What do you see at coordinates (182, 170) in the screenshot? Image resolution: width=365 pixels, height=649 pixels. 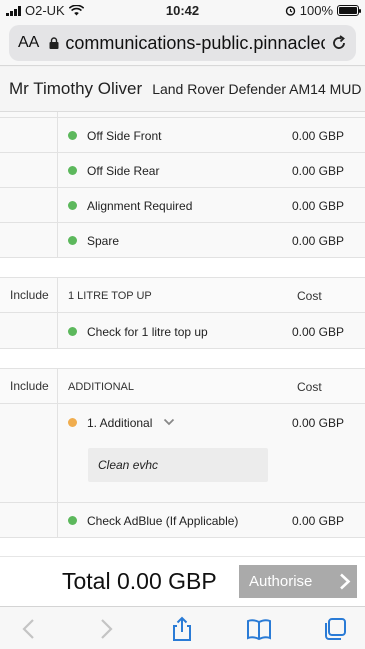 I see `list-item: Off Side Rear 0.00 GBP` at bounding box center [182, 170].